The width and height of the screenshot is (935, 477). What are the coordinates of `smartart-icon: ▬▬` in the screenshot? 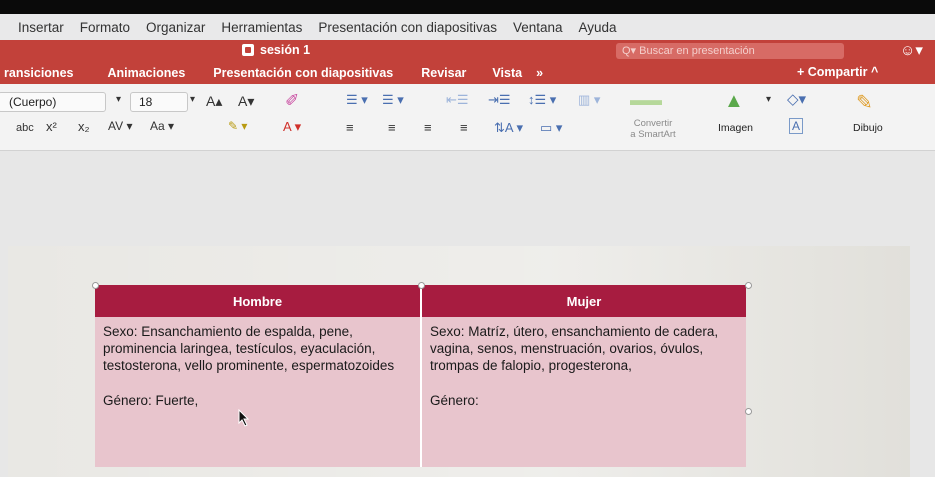 It's located at (646, 101).